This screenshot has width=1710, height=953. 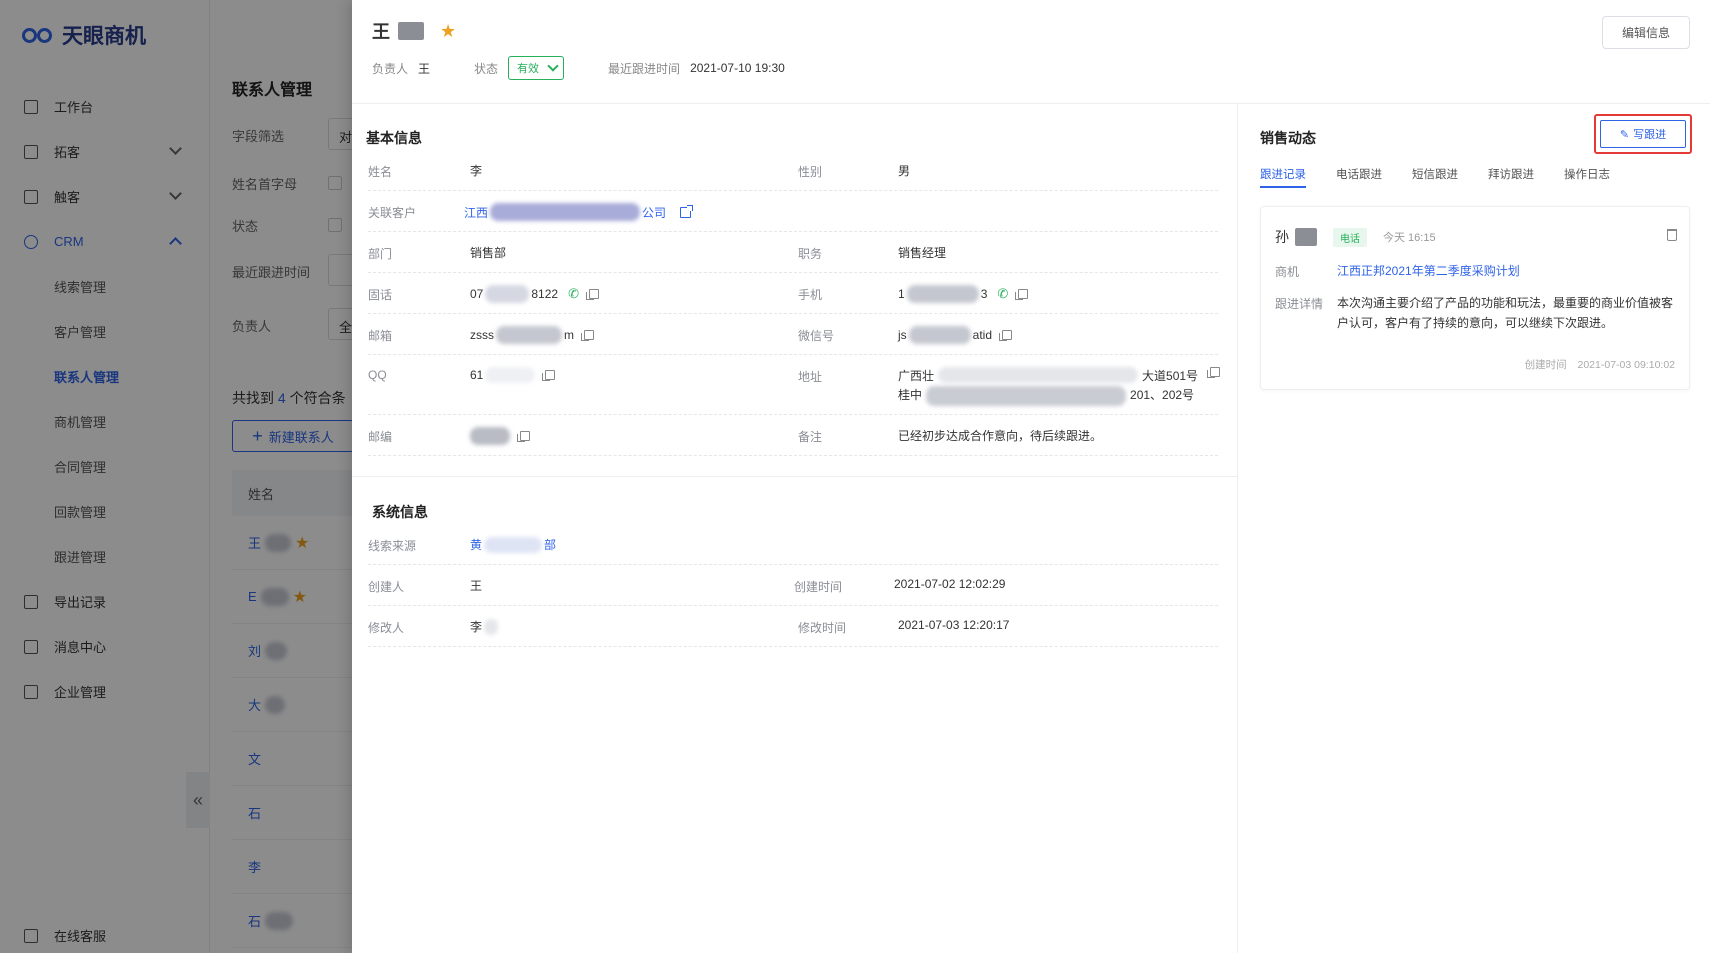 What do you see at coordinates (394, 138) in the screenshot?
I see `basic-info-title: 基本信息` at bounding box center [394, 138].